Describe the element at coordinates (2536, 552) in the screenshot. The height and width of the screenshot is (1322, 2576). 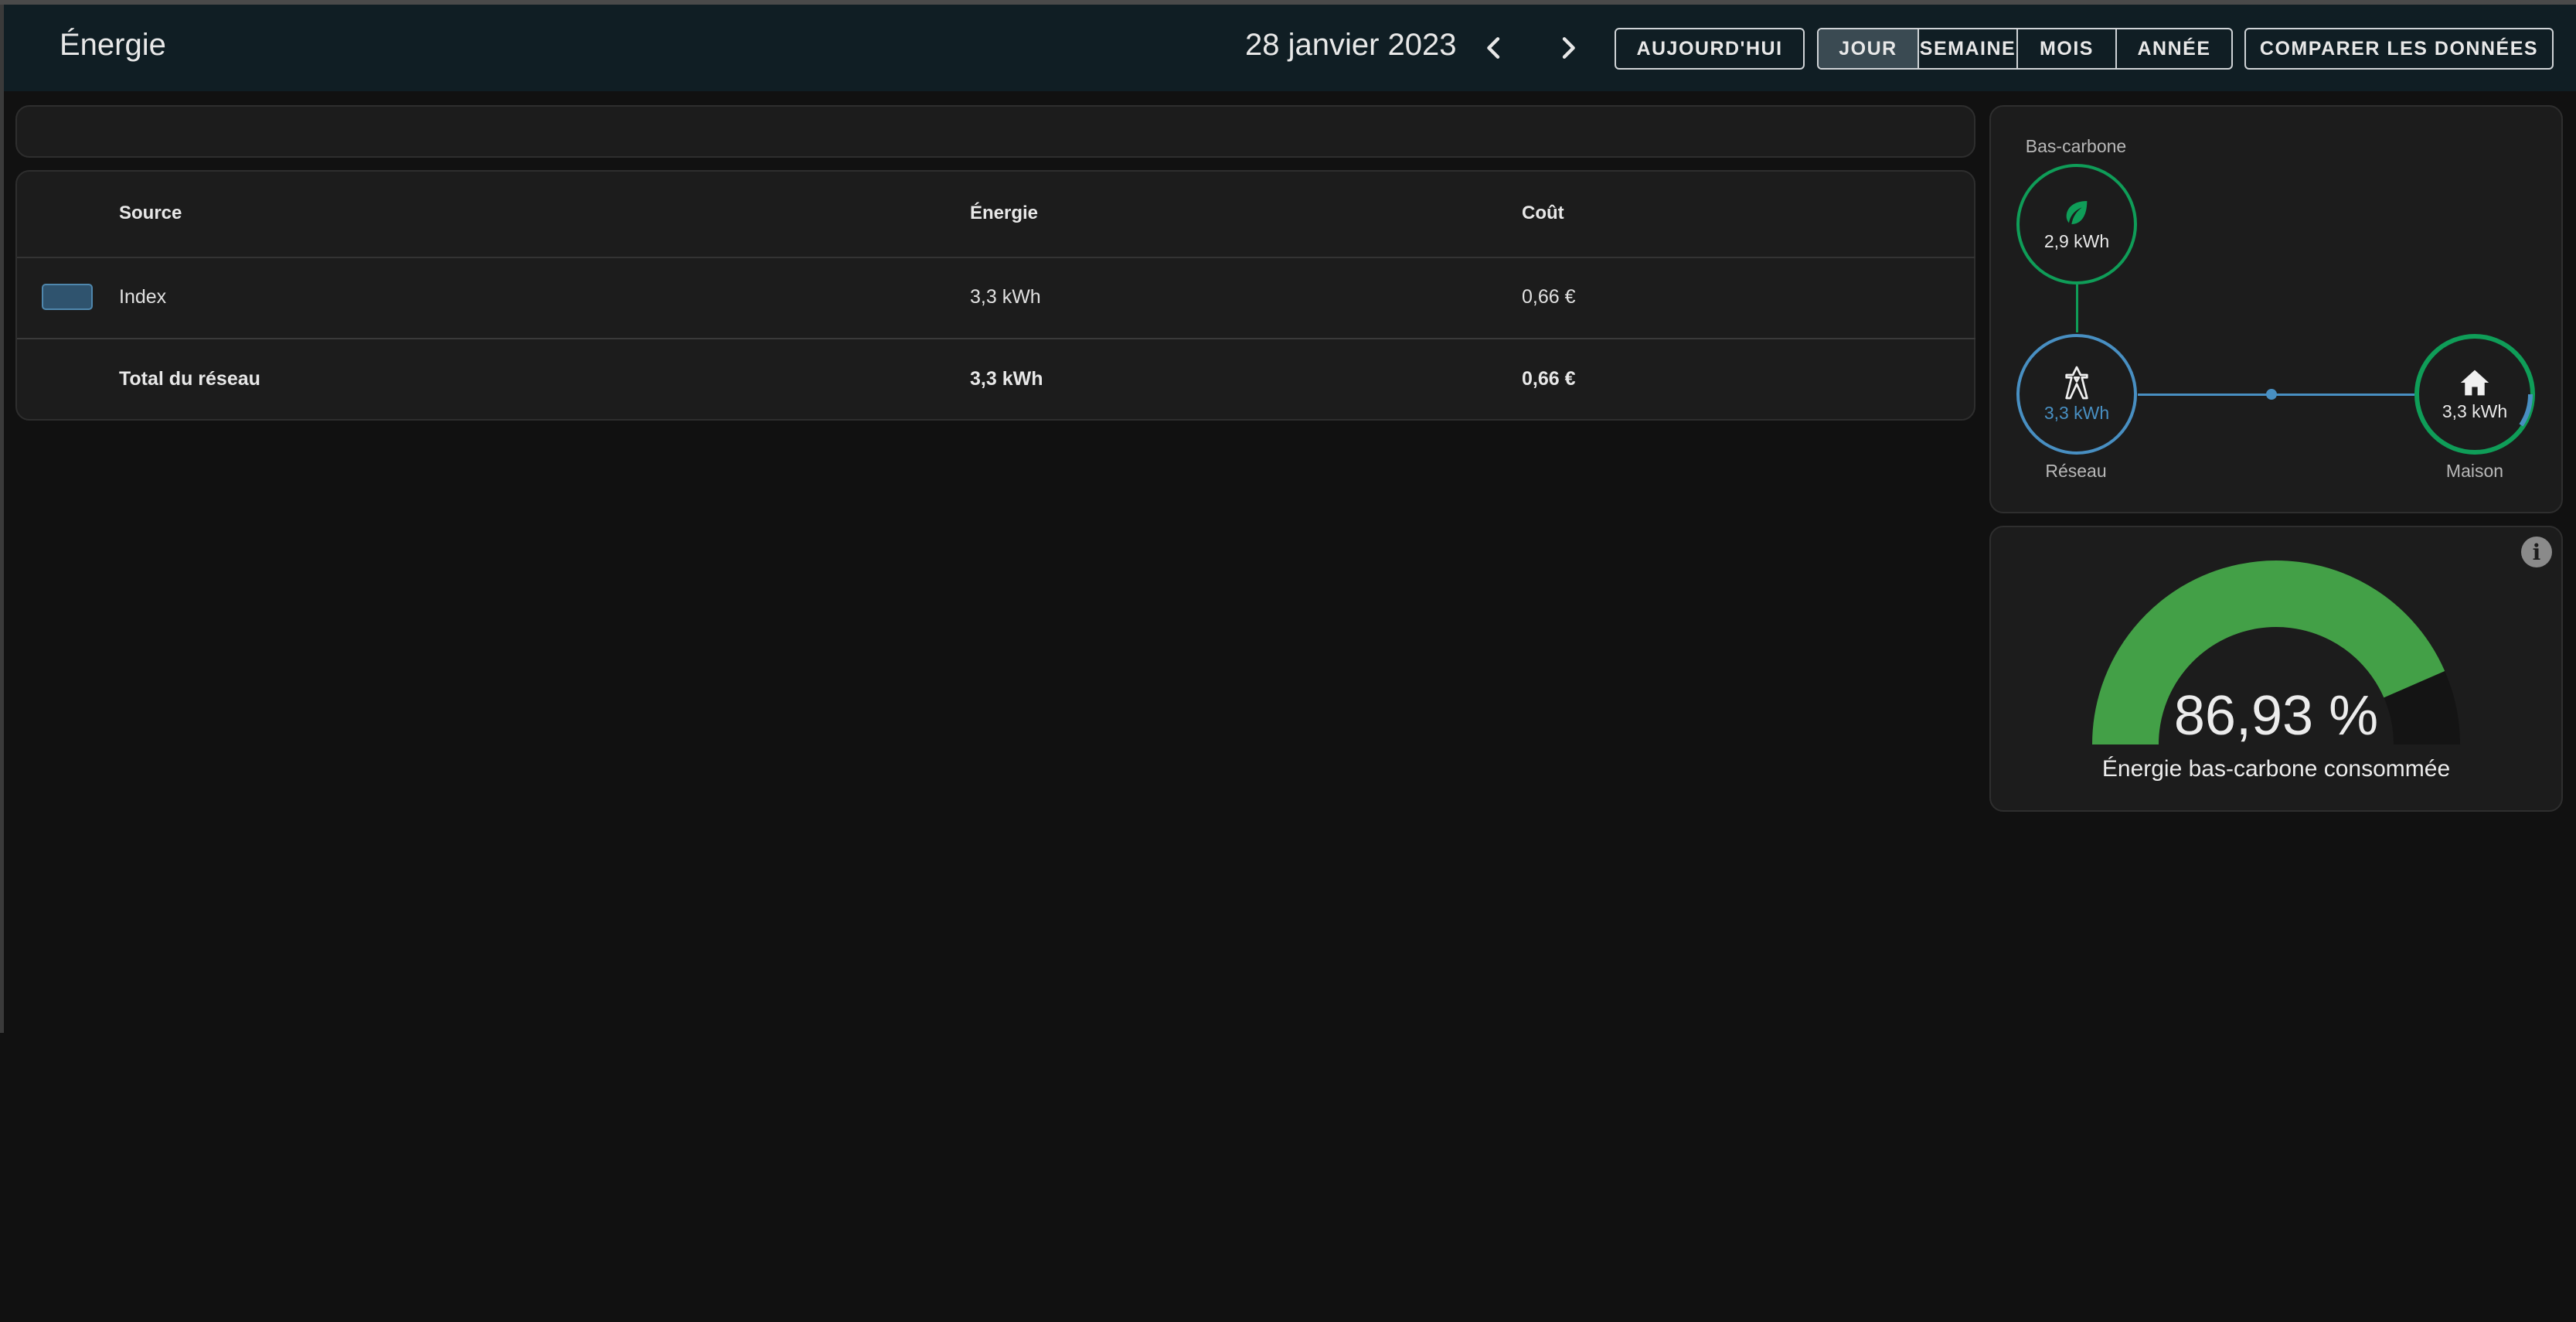
I see `info-icon: i` at that location.